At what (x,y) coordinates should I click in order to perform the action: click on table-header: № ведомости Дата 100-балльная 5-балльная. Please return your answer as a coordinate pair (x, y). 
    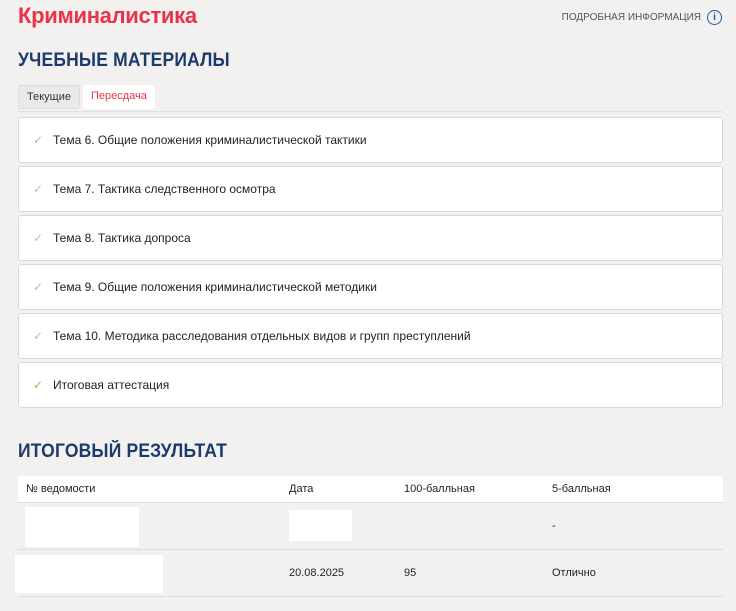
    Looking at the image, I should click on (370, 489).